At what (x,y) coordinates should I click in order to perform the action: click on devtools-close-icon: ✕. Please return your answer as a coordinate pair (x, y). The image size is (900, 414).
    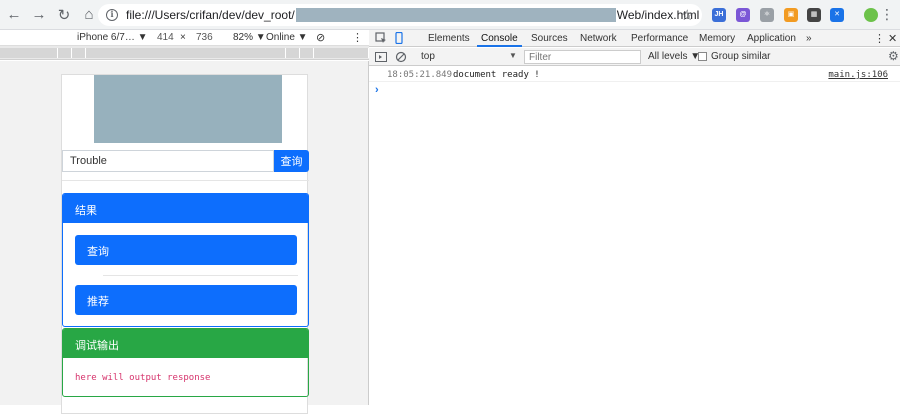
    Looking at the image, I should click on (892, 38).